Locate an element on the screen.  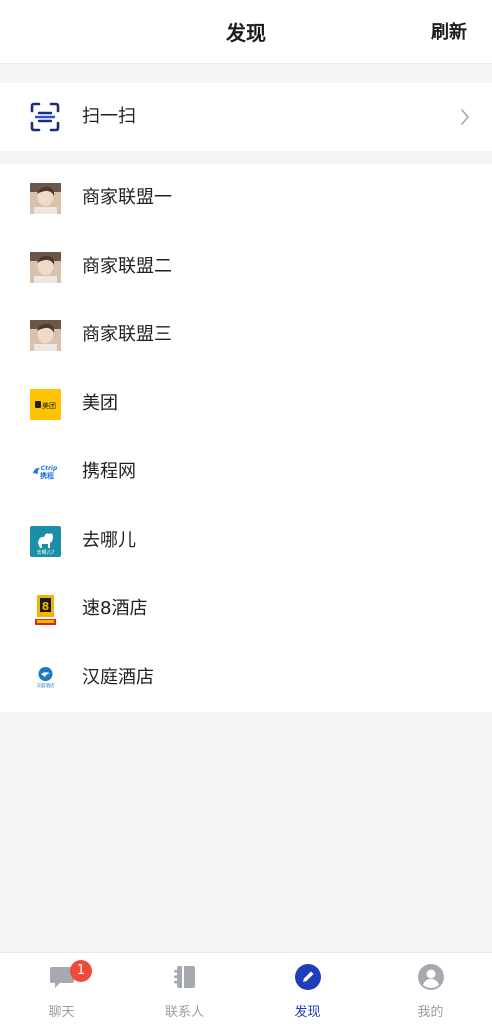
page-title: 发现 is located at coordinates (246, 33).